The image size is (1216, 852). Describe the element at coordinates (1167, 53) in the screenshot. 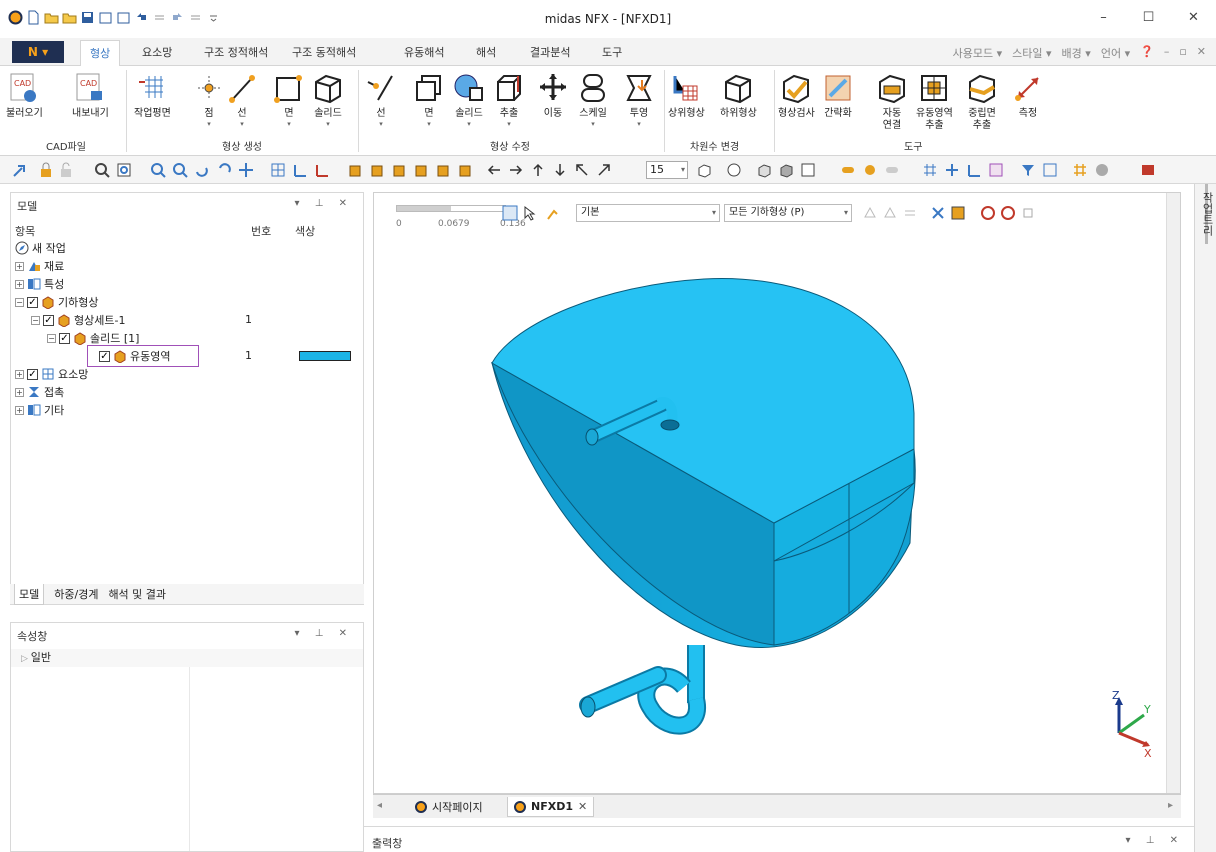

I see `ribbon-minimize-icon: –` at that location.